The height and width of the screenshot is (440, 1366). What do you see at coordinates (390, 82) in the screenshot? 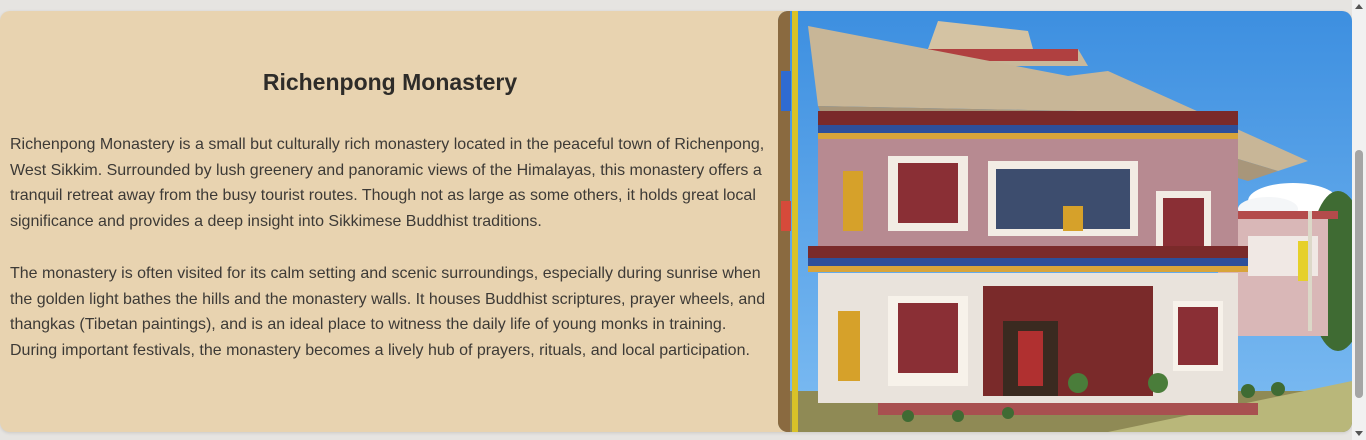
I see `monastery-title: Richenpong Monastery` at bounding box center [390, 82].